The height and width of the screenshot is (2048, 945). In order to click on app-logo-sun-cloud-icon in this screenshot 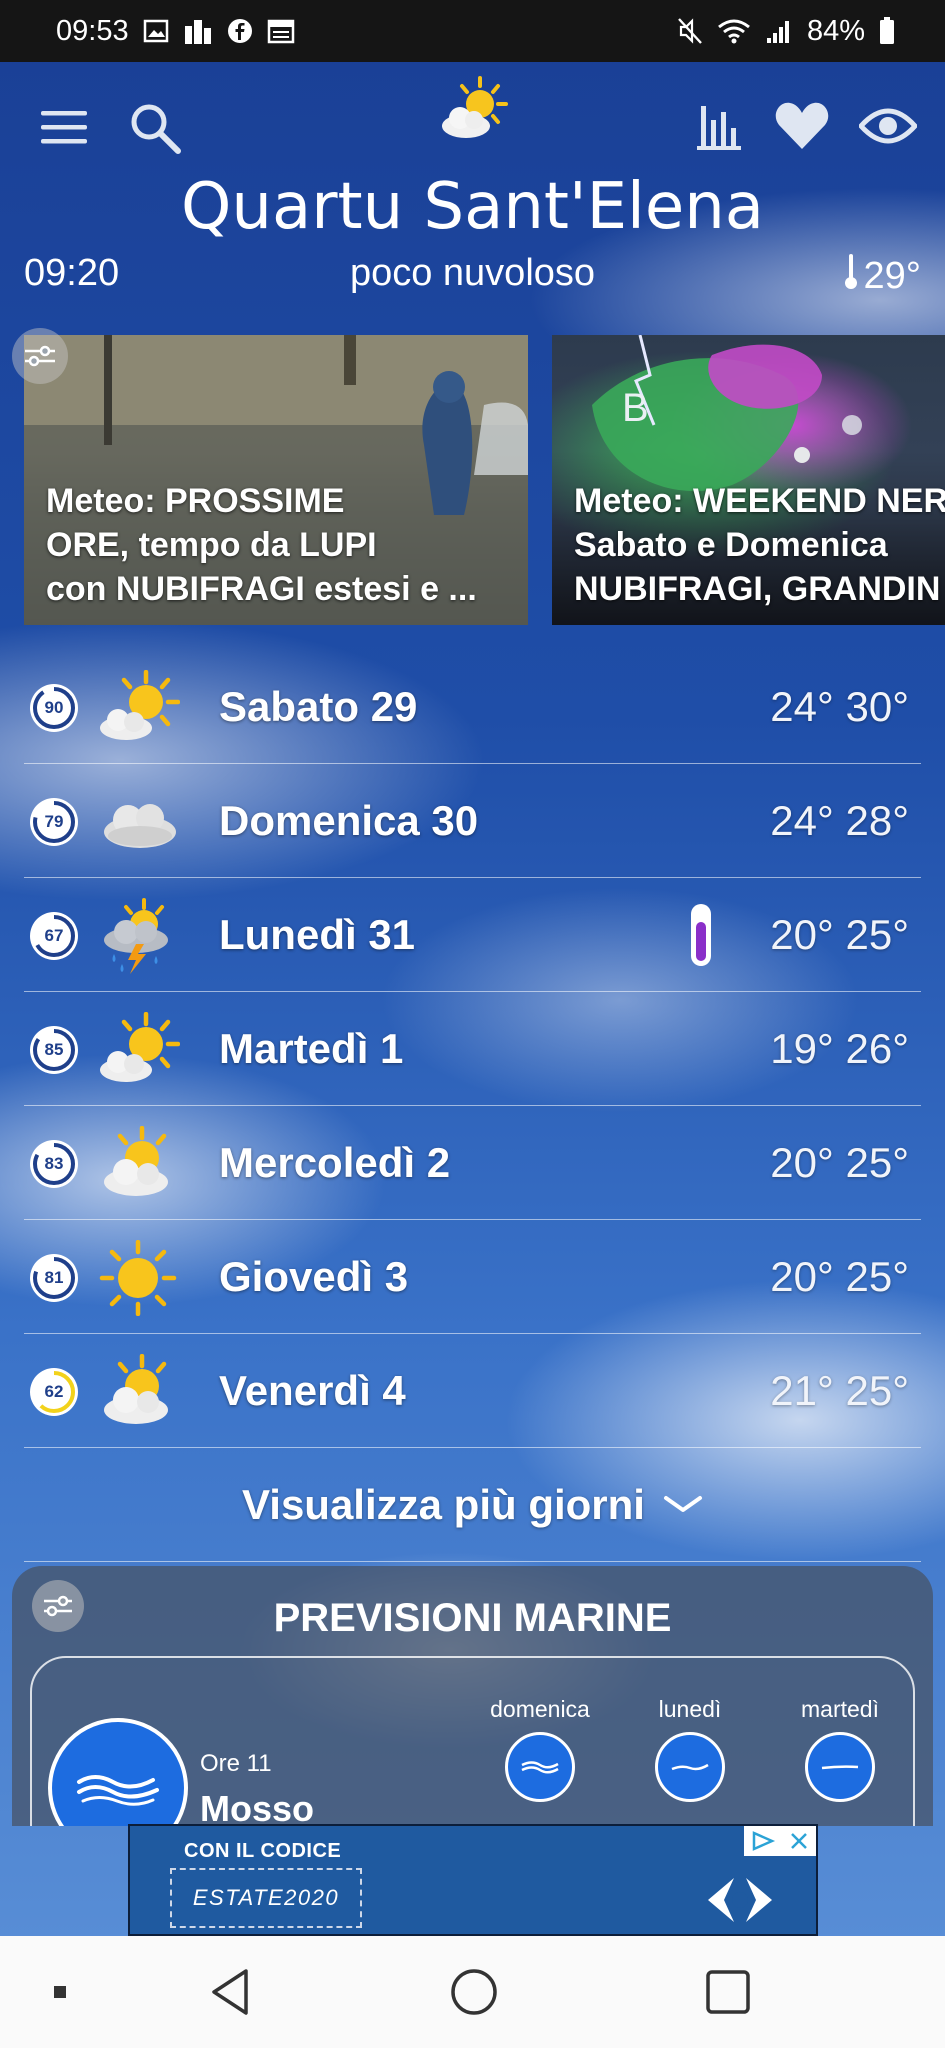, I will do `click(474, 110)`.